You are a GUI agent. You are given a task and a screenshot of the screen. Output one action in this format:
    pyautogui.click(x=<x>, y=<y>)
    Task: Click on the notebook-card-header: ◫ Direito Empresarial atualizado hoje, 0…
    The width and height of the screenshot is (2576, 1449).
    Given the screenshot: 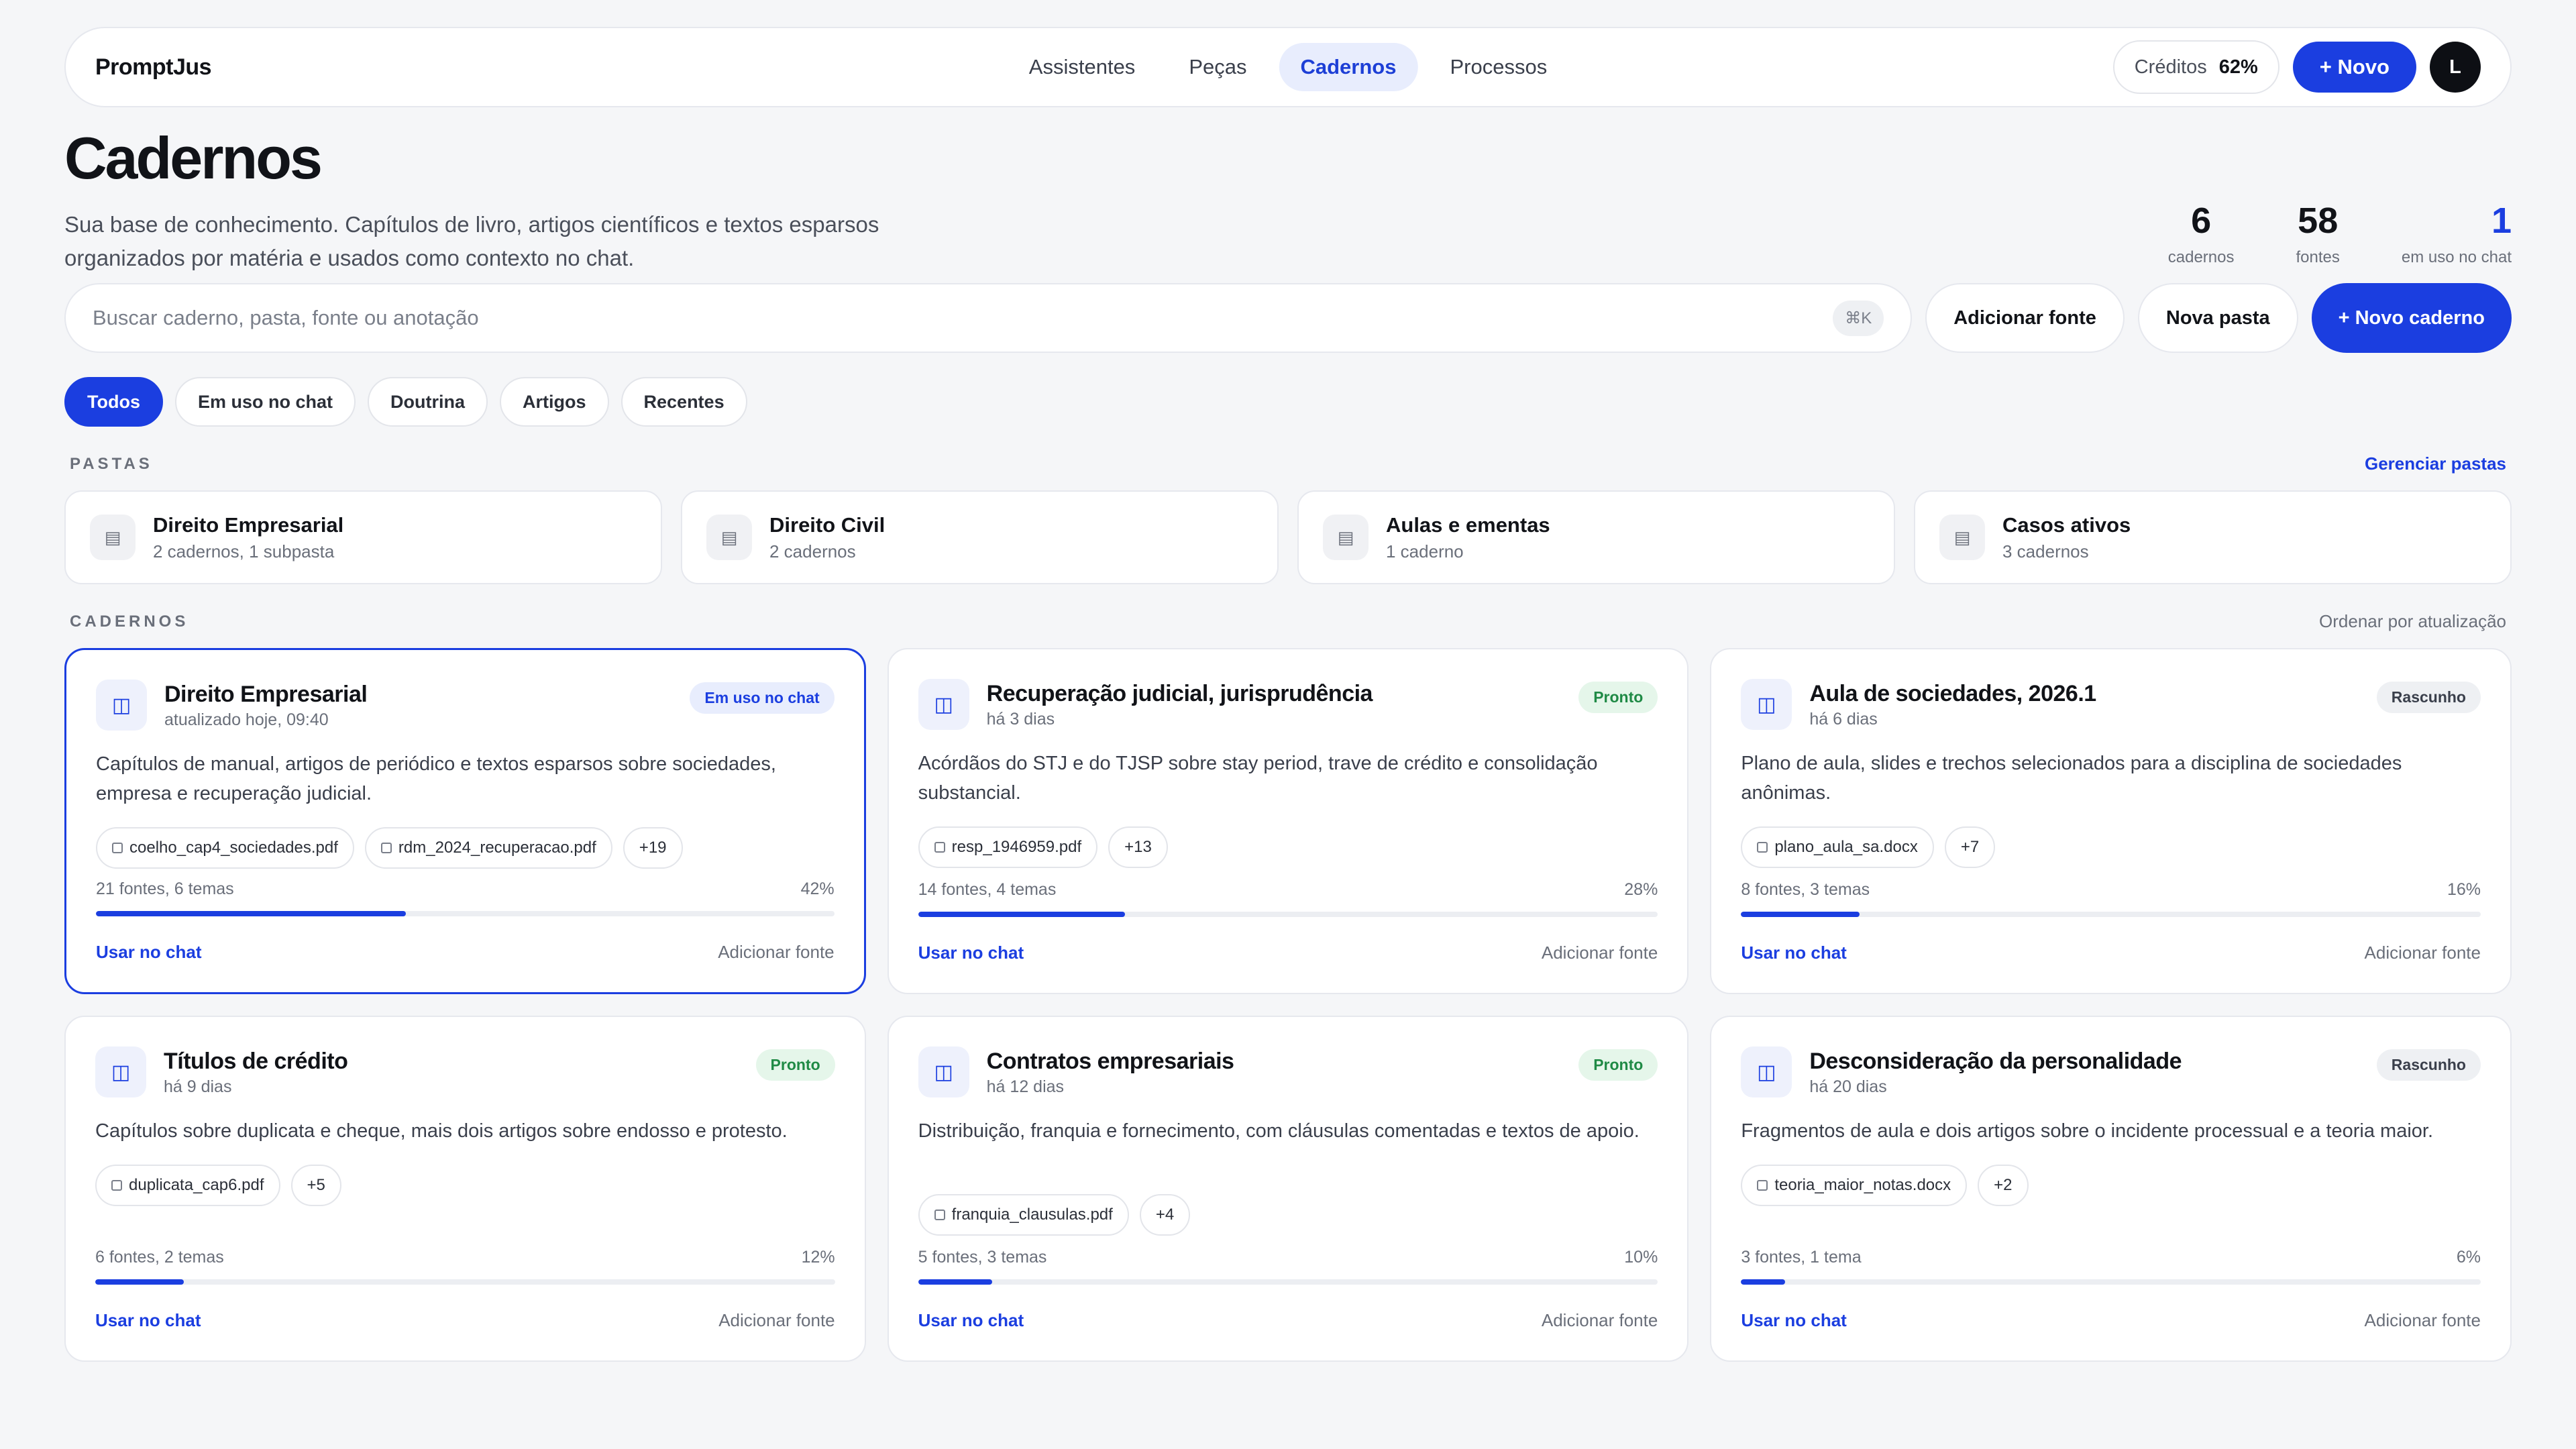 What is the action you would take?
    pyautogui.click(x=465, y=705)
    